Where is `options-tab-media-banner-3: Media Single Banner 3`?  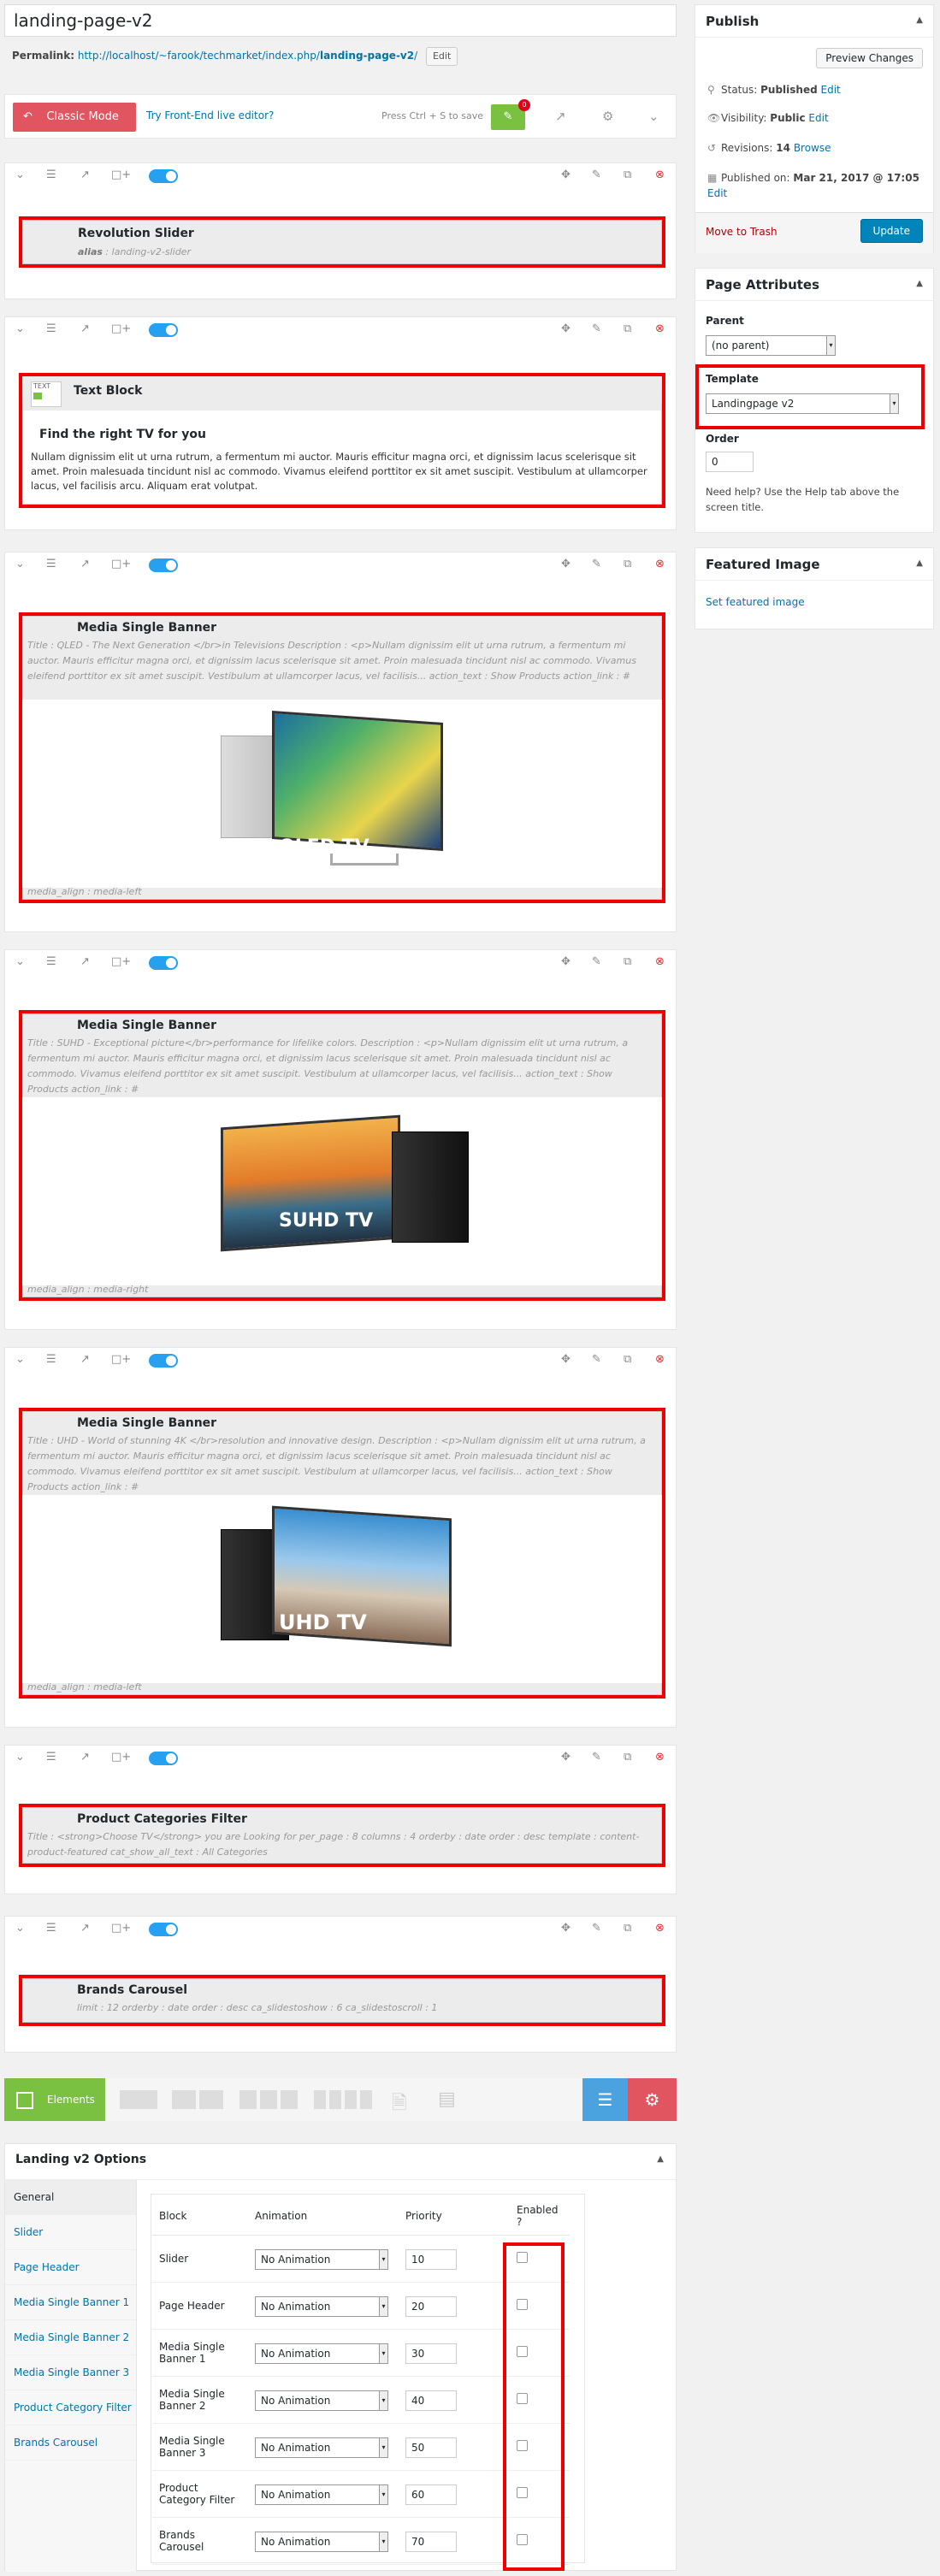 options-tab-media-banner-3: Media Single Banner 3 is located at coordinates (70, 2372).